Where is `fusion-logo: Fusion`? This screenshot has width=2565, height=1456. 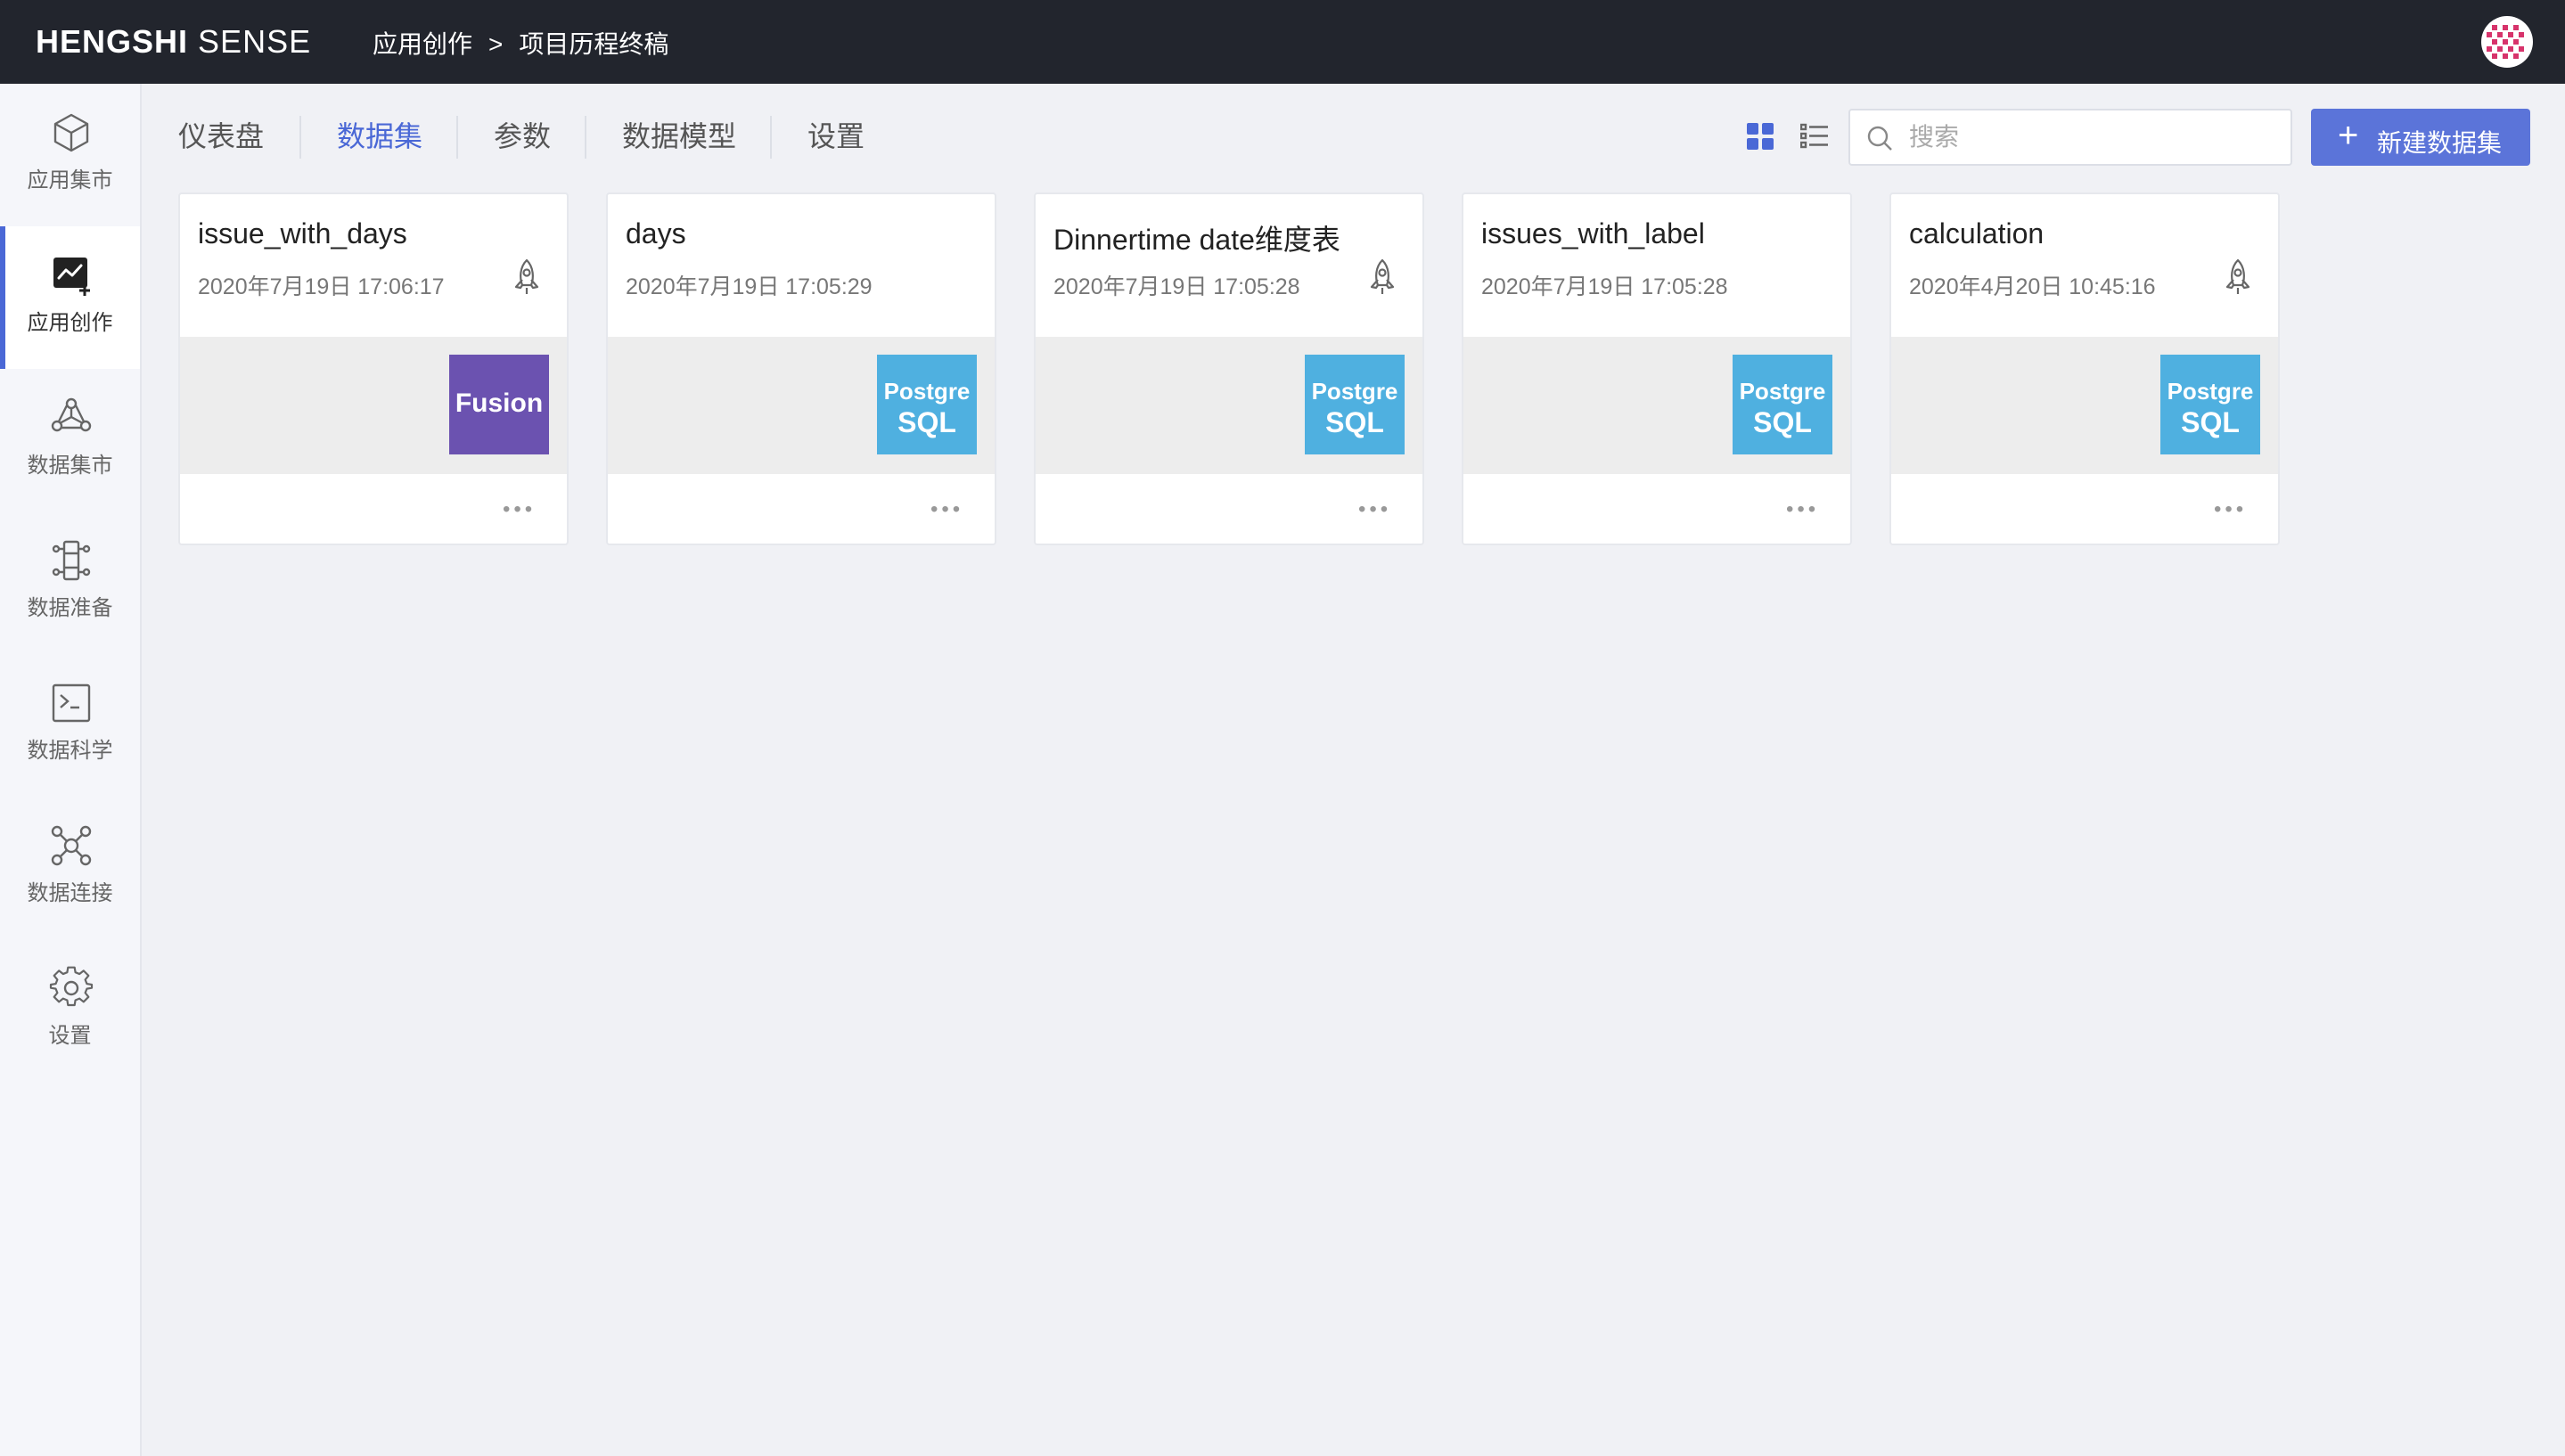 fusion-logo: Fusion is located at coordinates (499, 405).